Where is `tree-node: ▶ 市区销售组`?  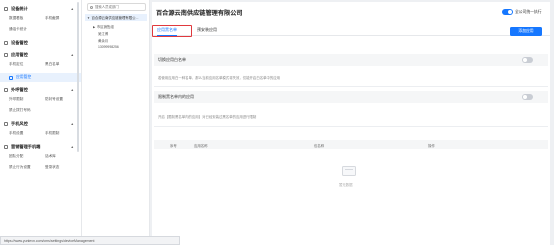
tree-node: ▶ 市区销售组 is located at coordinates (103, 27).